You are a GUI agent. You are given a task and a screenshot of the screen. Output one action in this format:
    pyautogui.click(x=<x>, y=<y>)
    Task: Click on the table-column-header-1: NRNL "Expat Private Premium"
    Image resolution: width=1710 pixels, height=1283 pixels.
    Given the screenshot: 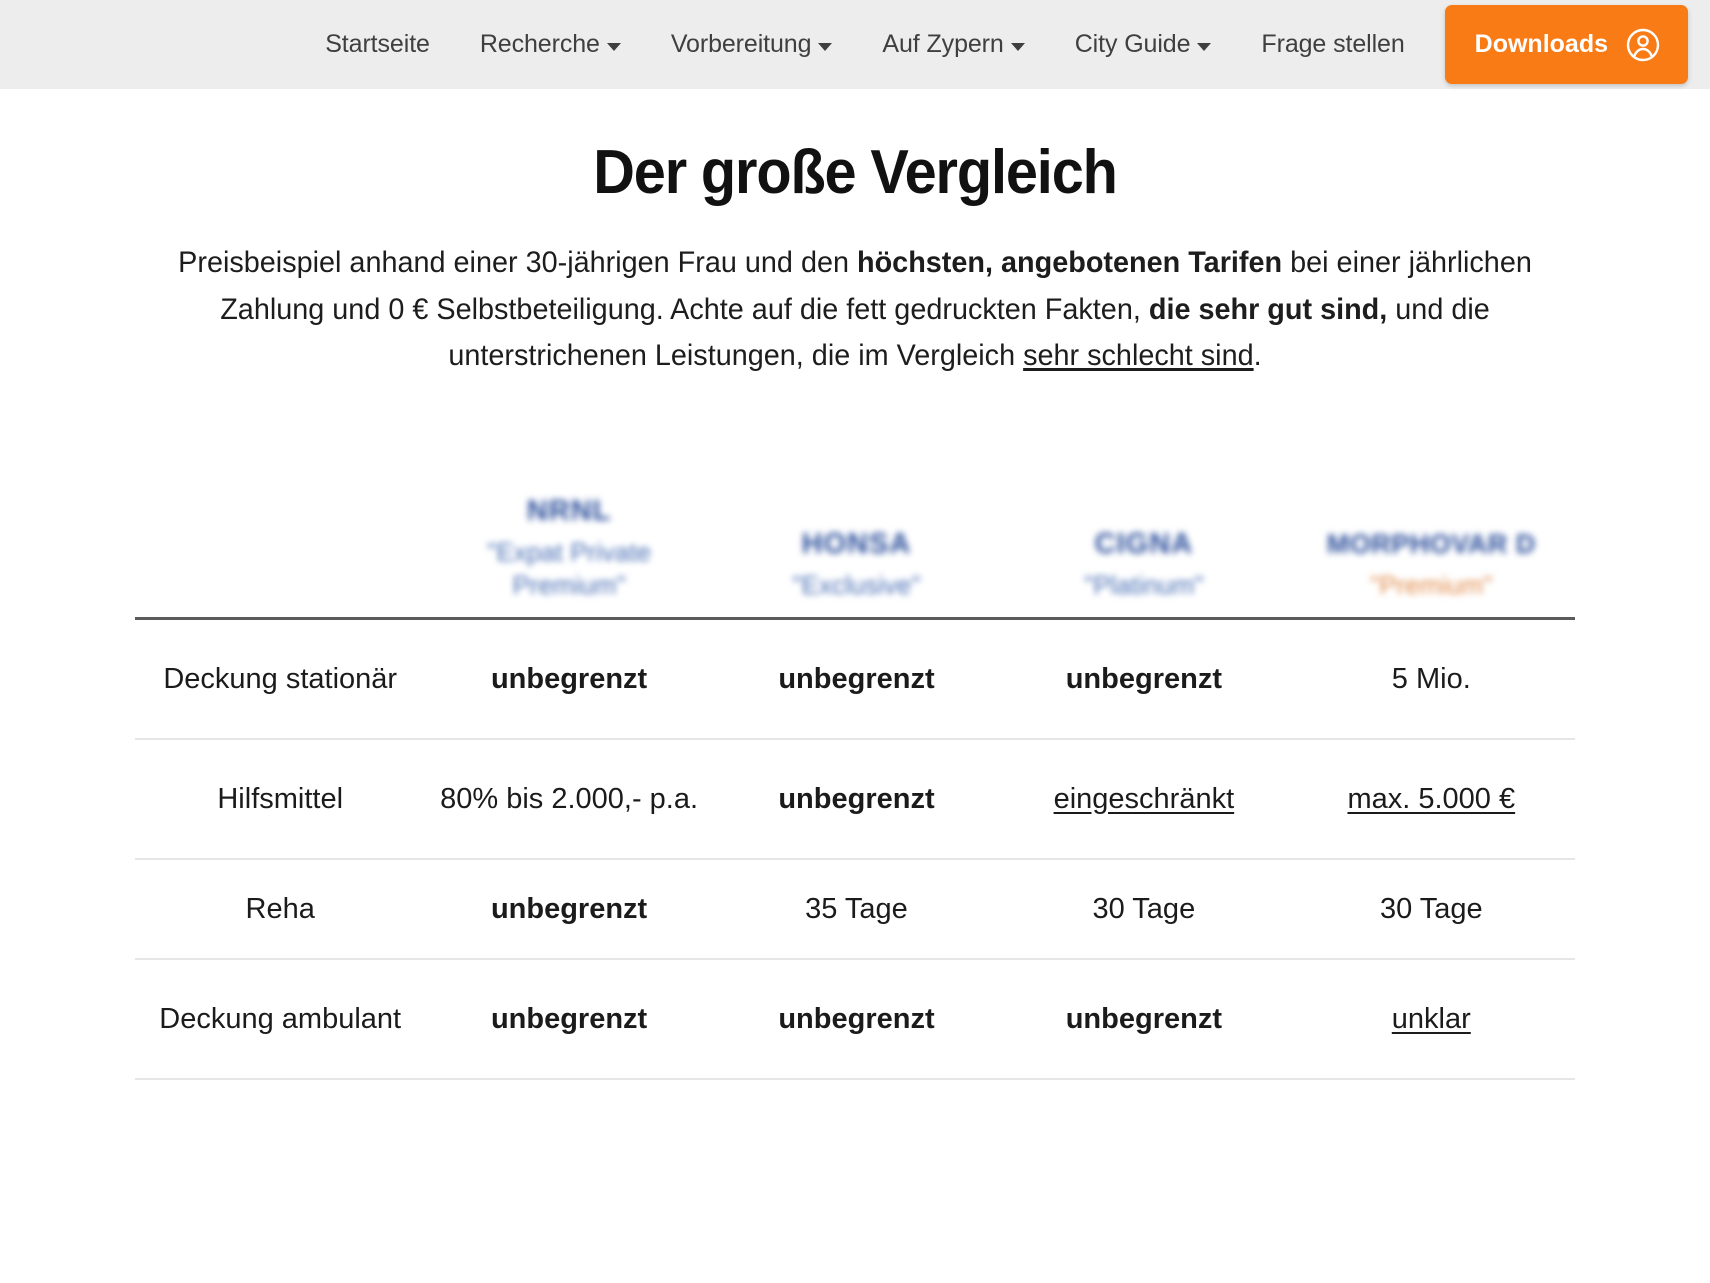 What is the action you would take?
    pyautogui.click(x=569, y=518)
    